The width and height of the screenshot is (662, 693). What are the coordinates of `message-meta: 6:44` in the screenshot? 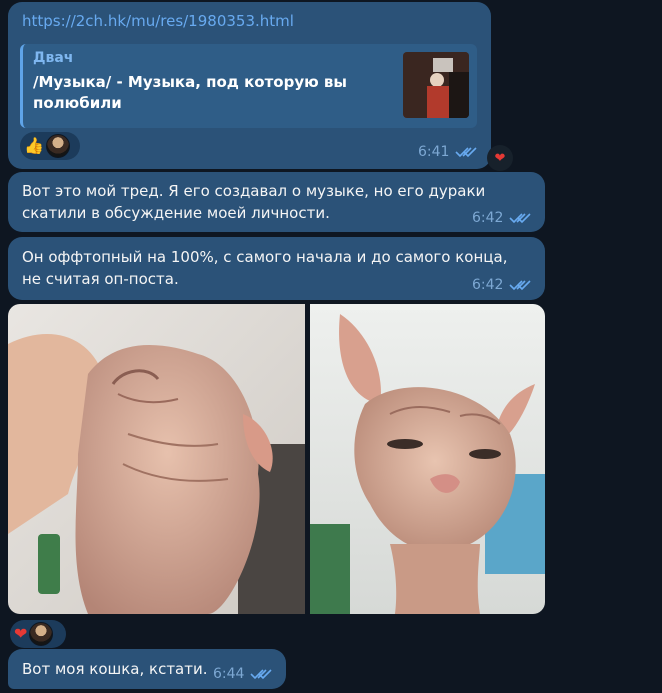 It's located at (243, 674).